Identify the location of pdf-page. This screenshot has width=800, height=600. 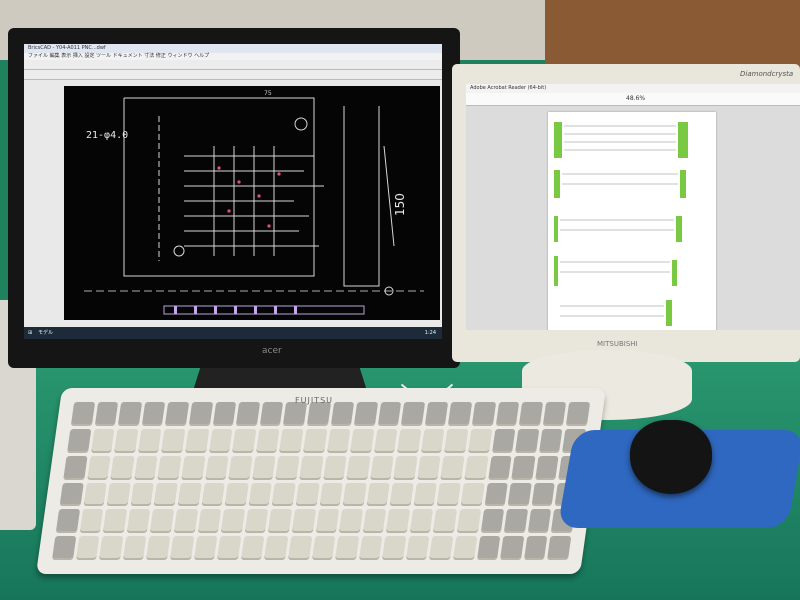
(632, 221).